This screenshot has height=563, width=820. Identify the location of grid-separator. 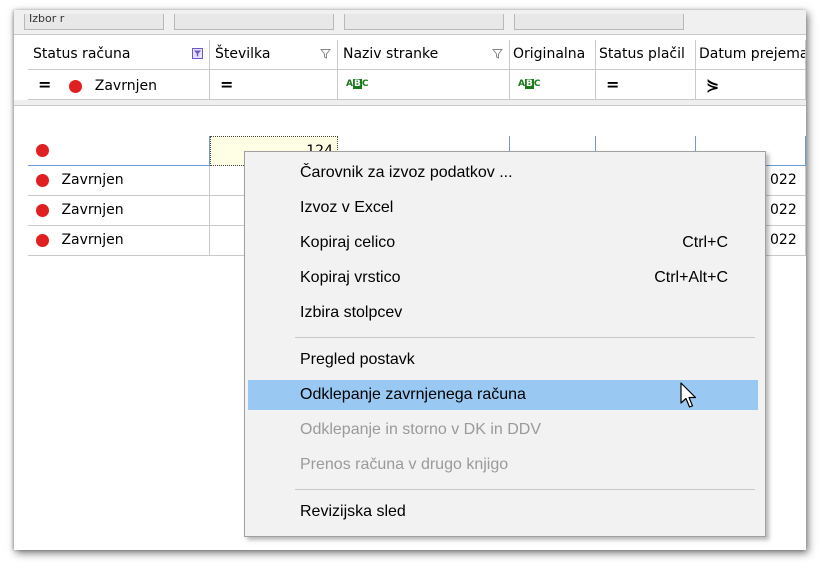
(410, 103).